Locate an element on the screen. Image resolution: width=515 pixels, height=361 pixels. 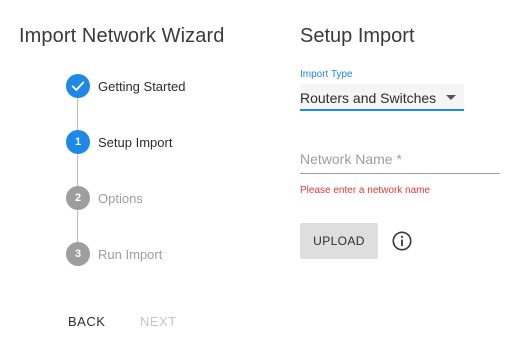
import-type-label: Import Type is located at coordinates (326, 74).